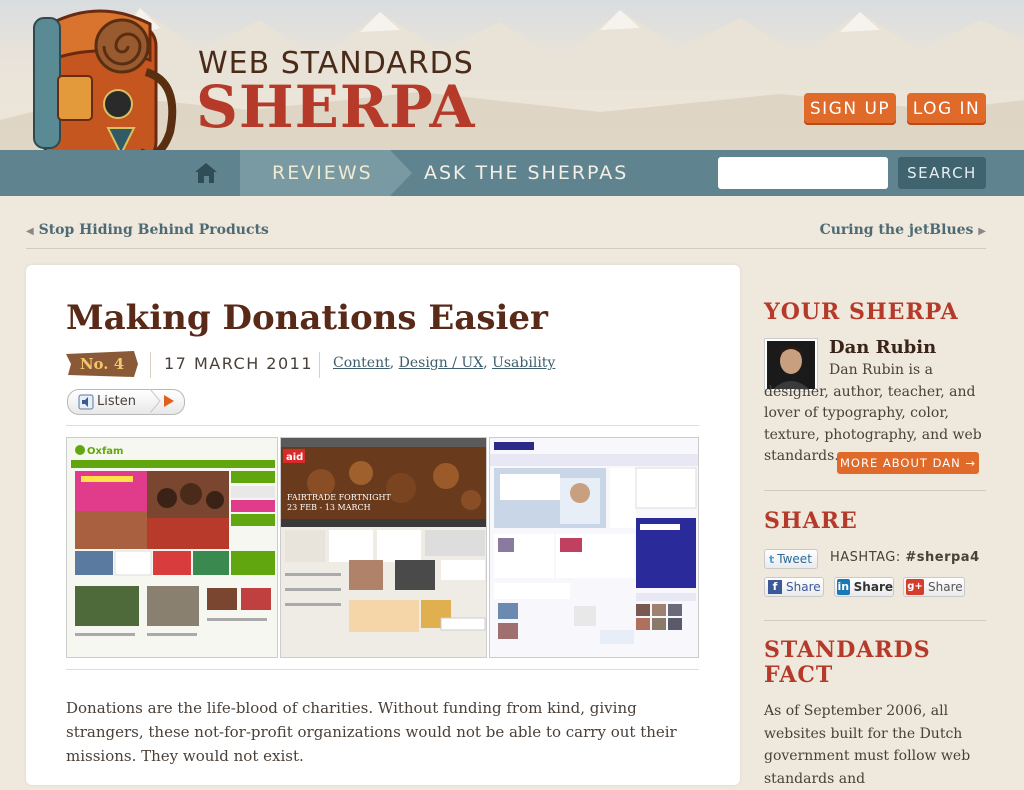 The height and width of the screenshot is (790, 1024). Describe the element at coordinates (336, 107) in the screenshot. I see `logo-title: SHERPA` at that location.